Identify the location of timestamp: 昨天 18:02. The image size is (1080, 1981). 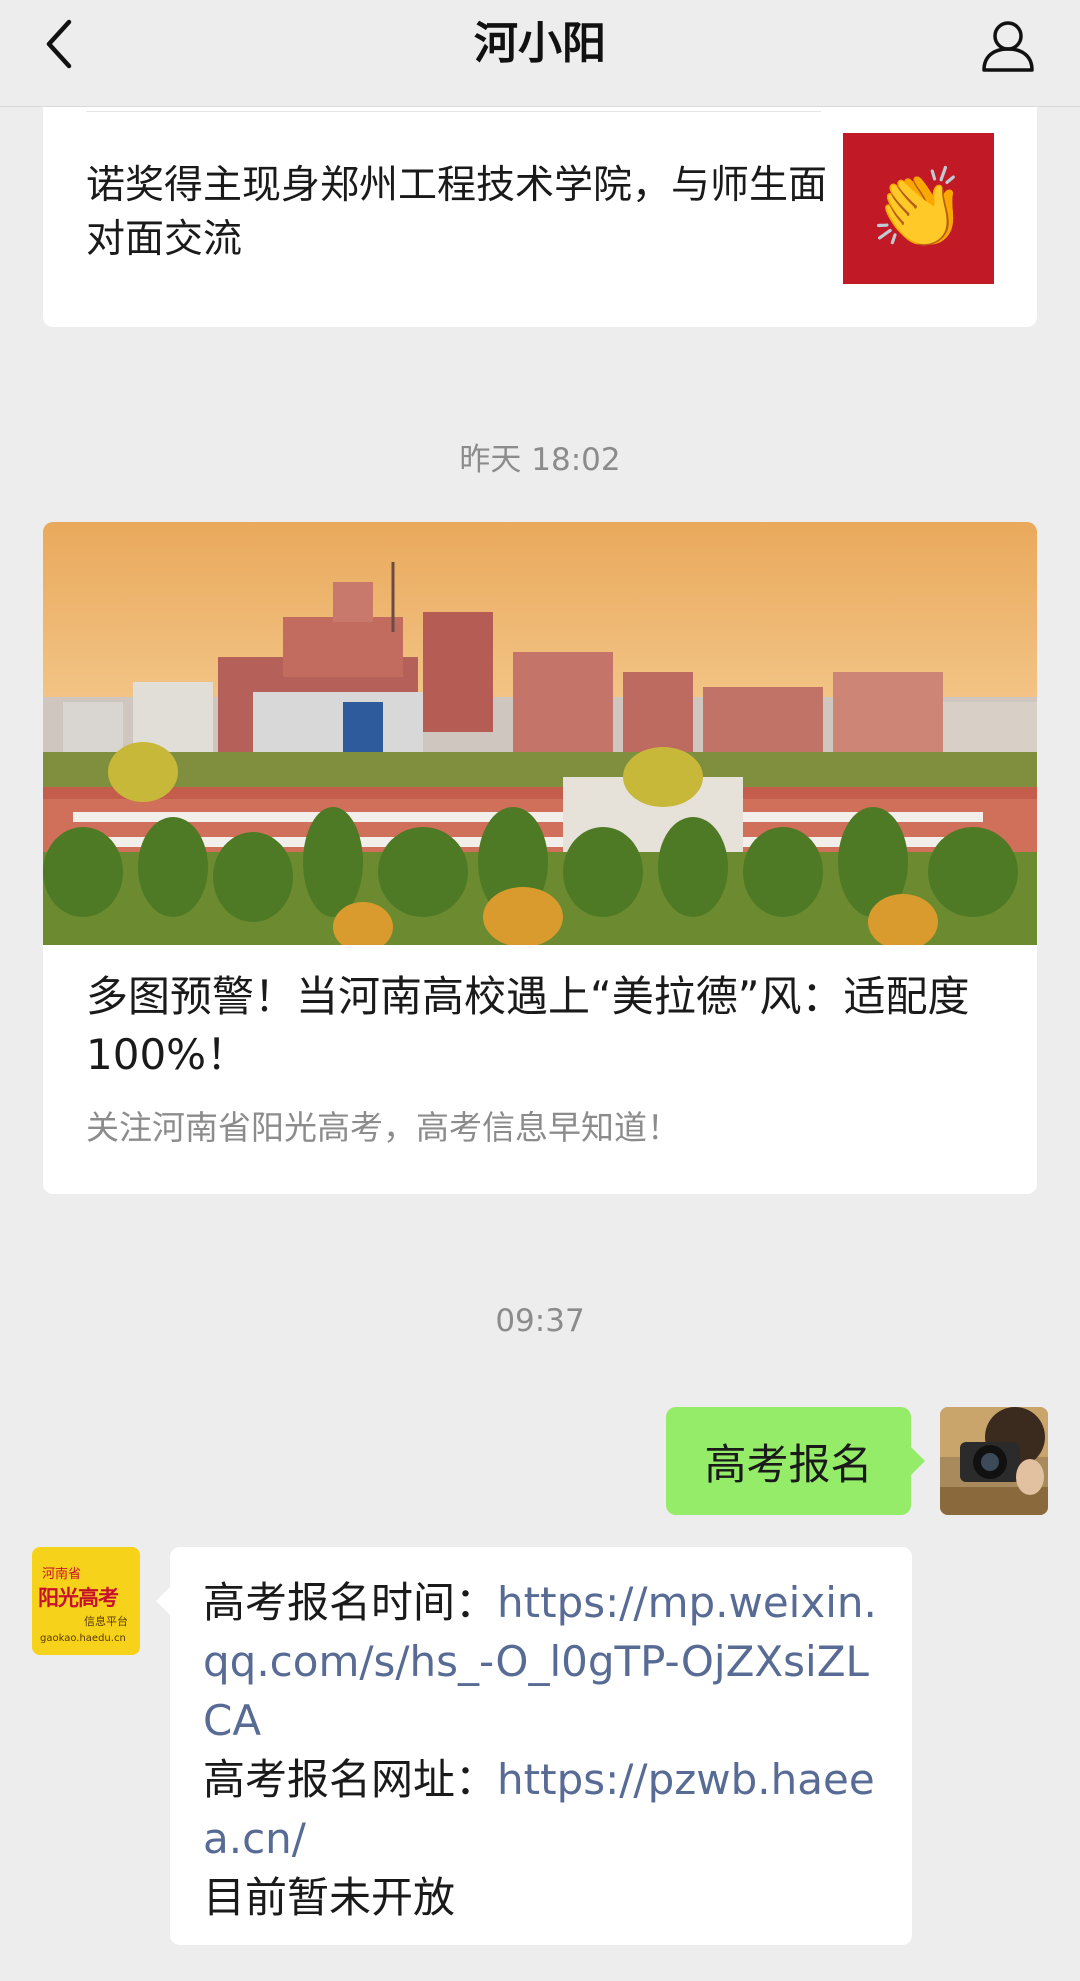
(540, 460).